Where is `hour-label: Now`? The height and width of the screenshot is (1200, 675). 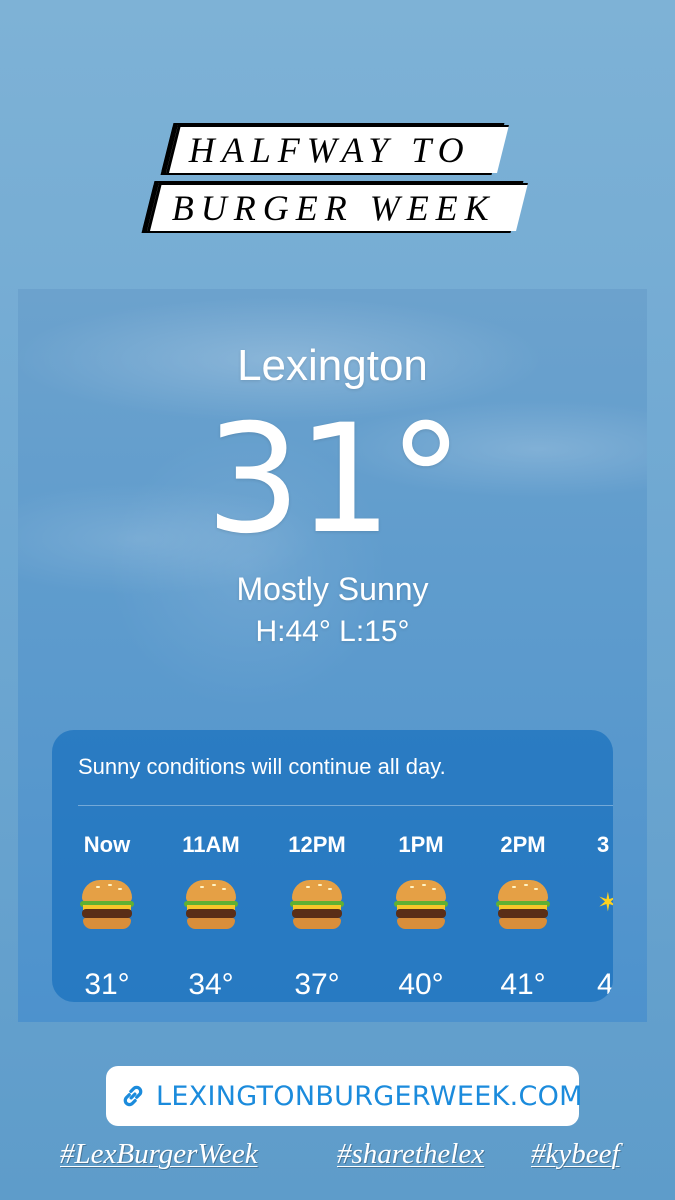 hour-label: Now is located at coordinates (107, 844).